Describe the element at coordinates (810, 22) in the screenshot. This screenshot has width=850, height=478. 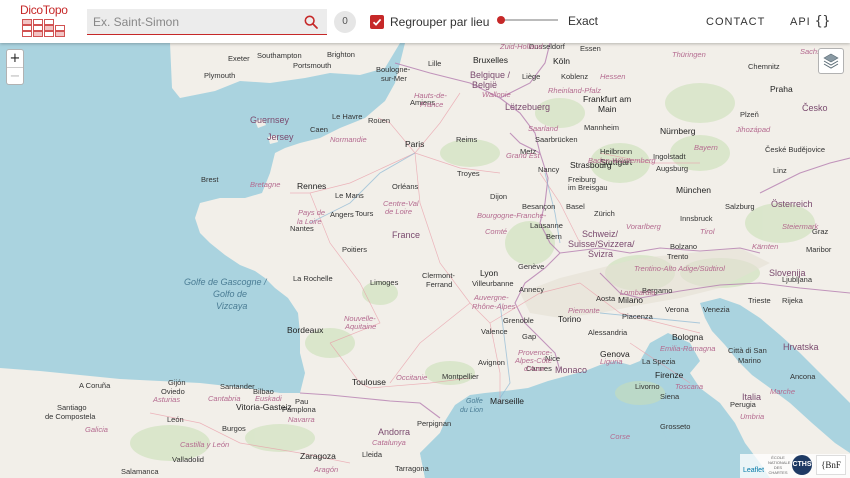
I see `api-button: API{}` at that location.